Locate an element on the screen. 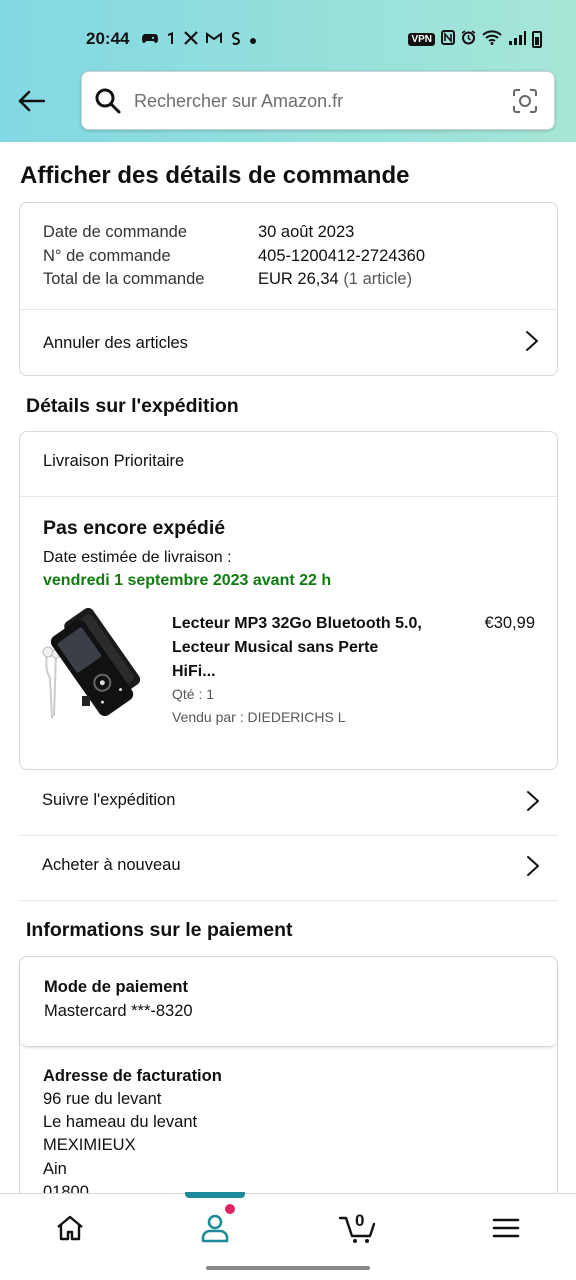 This screenshot has height=1280, width=576. nav-cart: 0 is located at coordinates (358, 1228).